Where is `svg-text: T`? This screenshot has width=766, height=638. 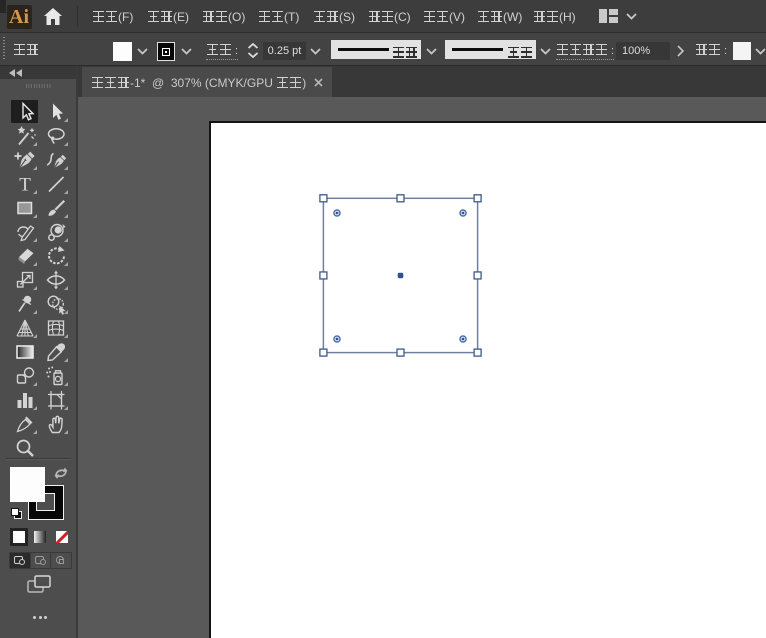
svg-text: T is located at coordinates (25, 185).